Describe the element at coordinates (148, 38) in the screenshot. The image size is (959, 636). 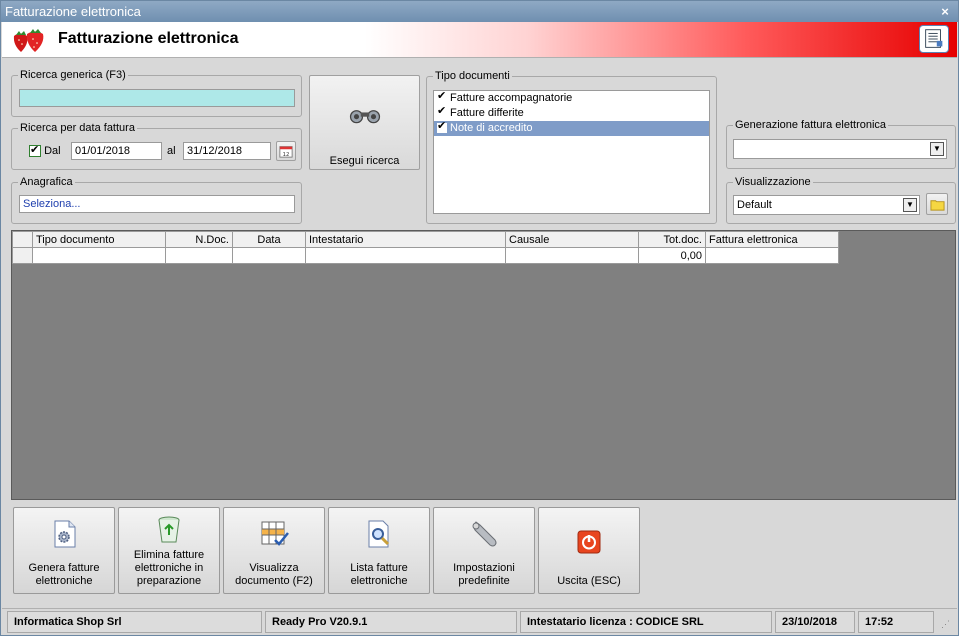
I see `banner-title: Fatturazione elettronica` at that location.